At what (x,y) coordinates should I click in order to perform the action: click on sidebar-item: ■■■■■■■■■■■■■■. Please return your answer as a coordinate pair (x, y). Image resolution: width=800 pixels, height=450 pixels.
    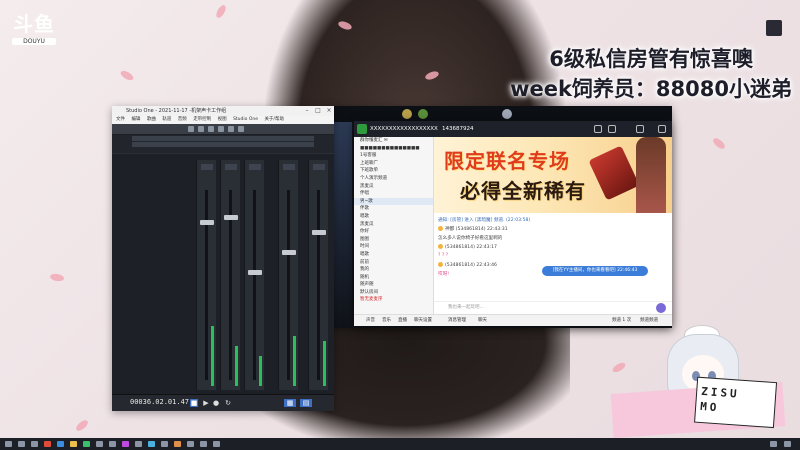
    Looking at the image, I should click on (393, 149).